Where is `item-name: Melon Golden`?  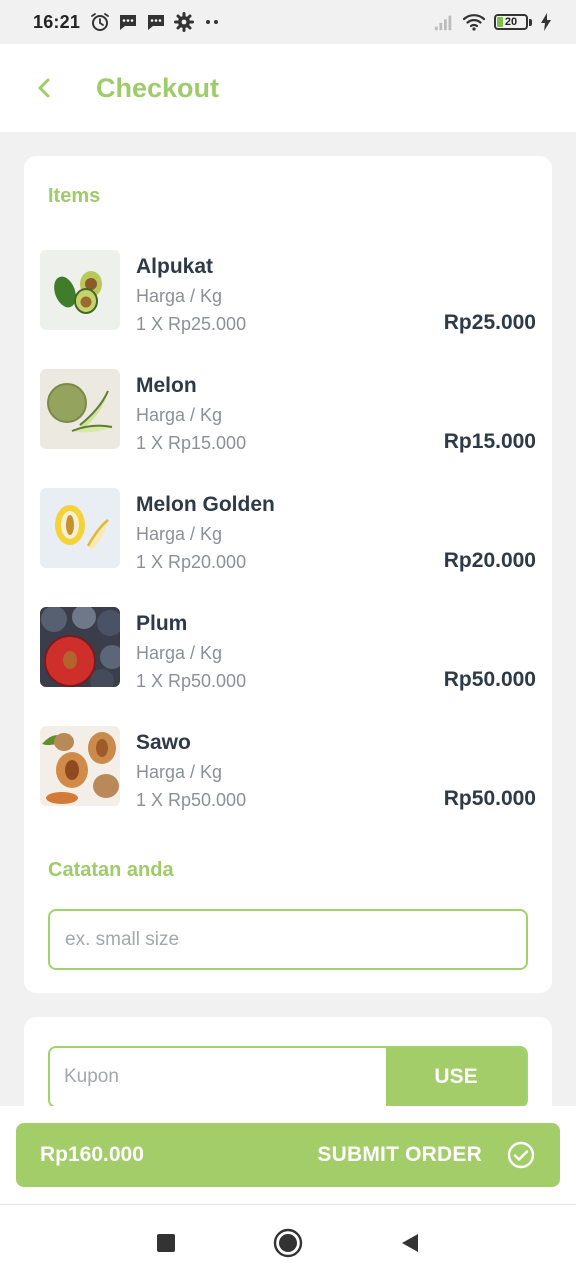
item-name: Melon Golden is located at coordinates (205, 504).